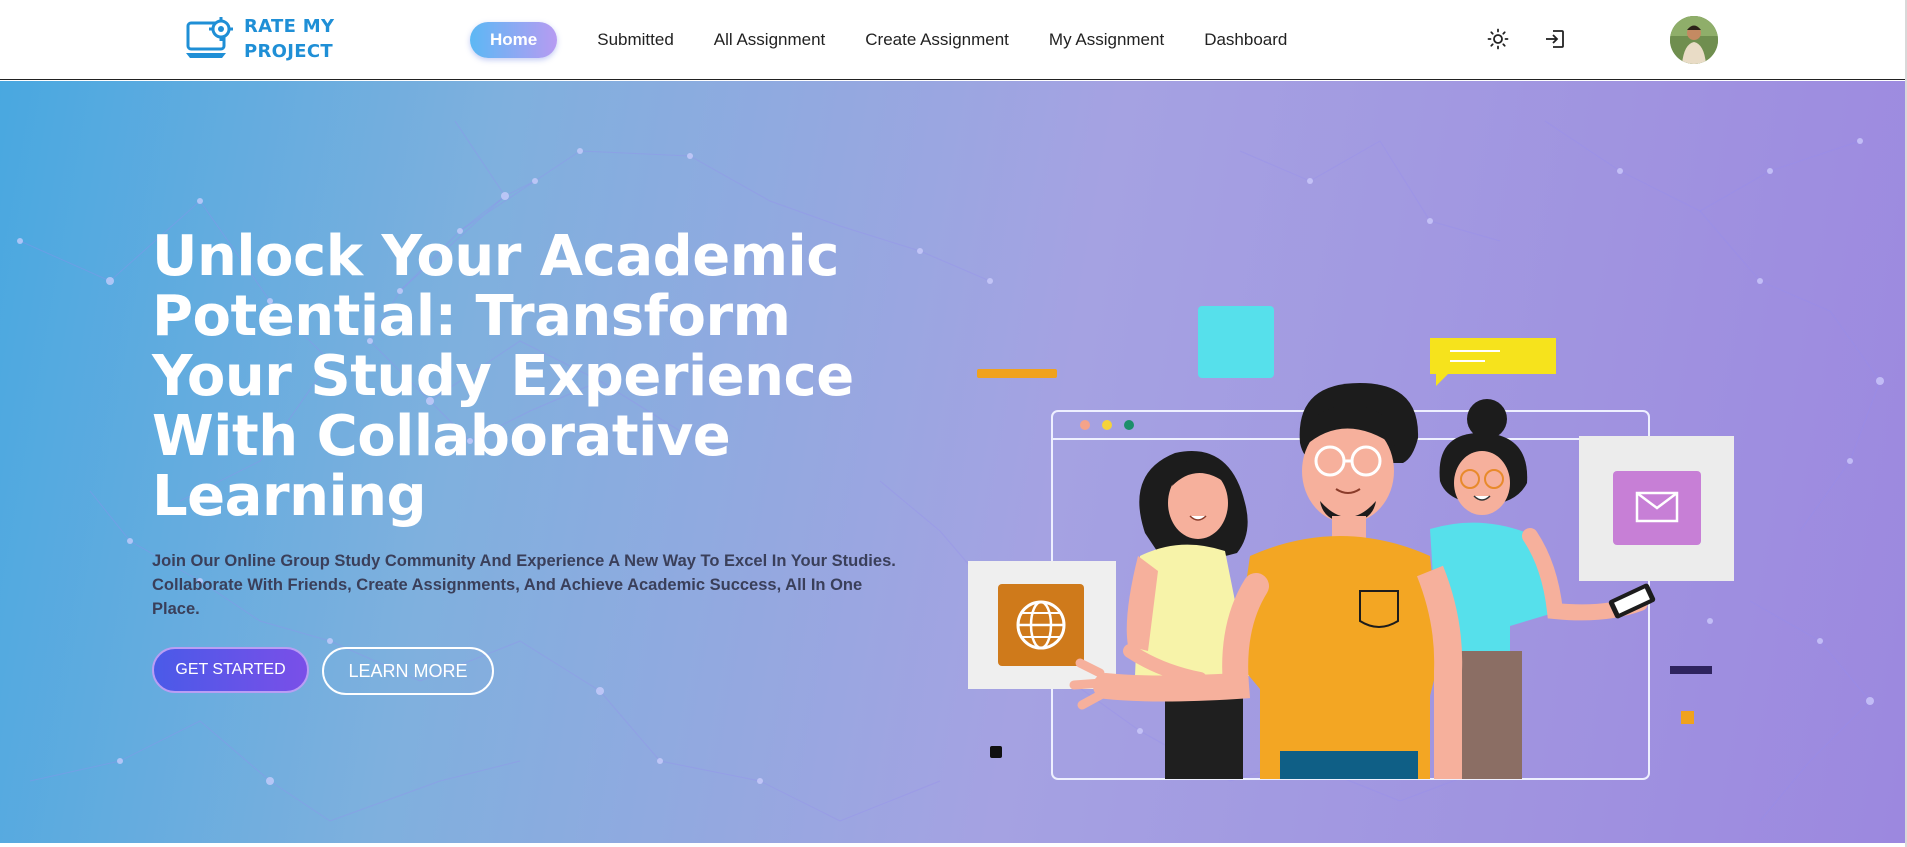 This screenshot has height=847, width=1907. What do you see at coordinates (289, 26) in the screenshot?
I see `brand-name-line1: RATE MY` at bounding box center [289, 26].